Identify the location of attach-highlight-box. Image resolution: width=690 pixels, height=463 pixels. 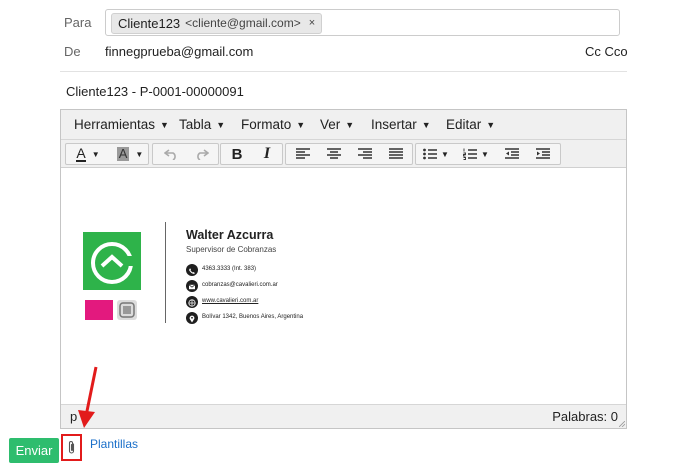
(71, 447).